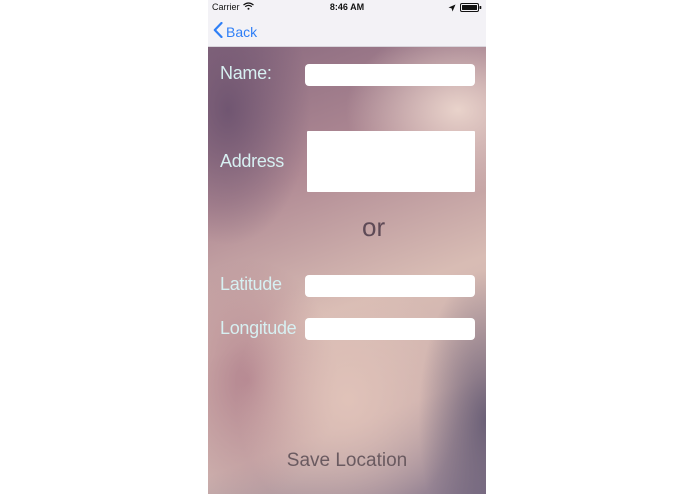 This screenshot has height=494, width=695. Describe the element at coordinates (390, 286) in the screenshot. I see `latitude-field` at that location.